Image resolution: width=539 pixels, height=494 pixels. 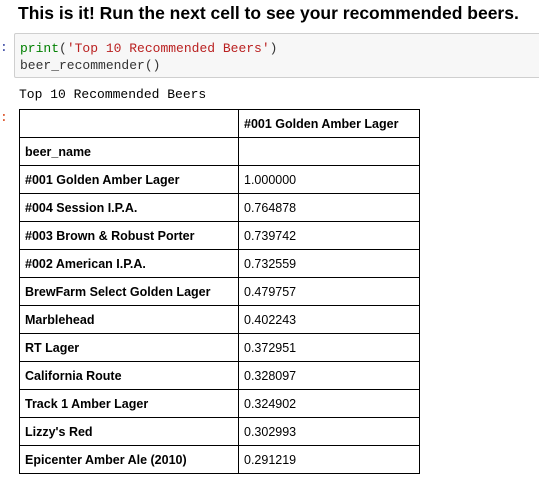 What do you see at coordinates (129, 179) in the screenshot?
I see `row-beer-name: #001 Golden Amber Lager` at bounding box center [129, 179].